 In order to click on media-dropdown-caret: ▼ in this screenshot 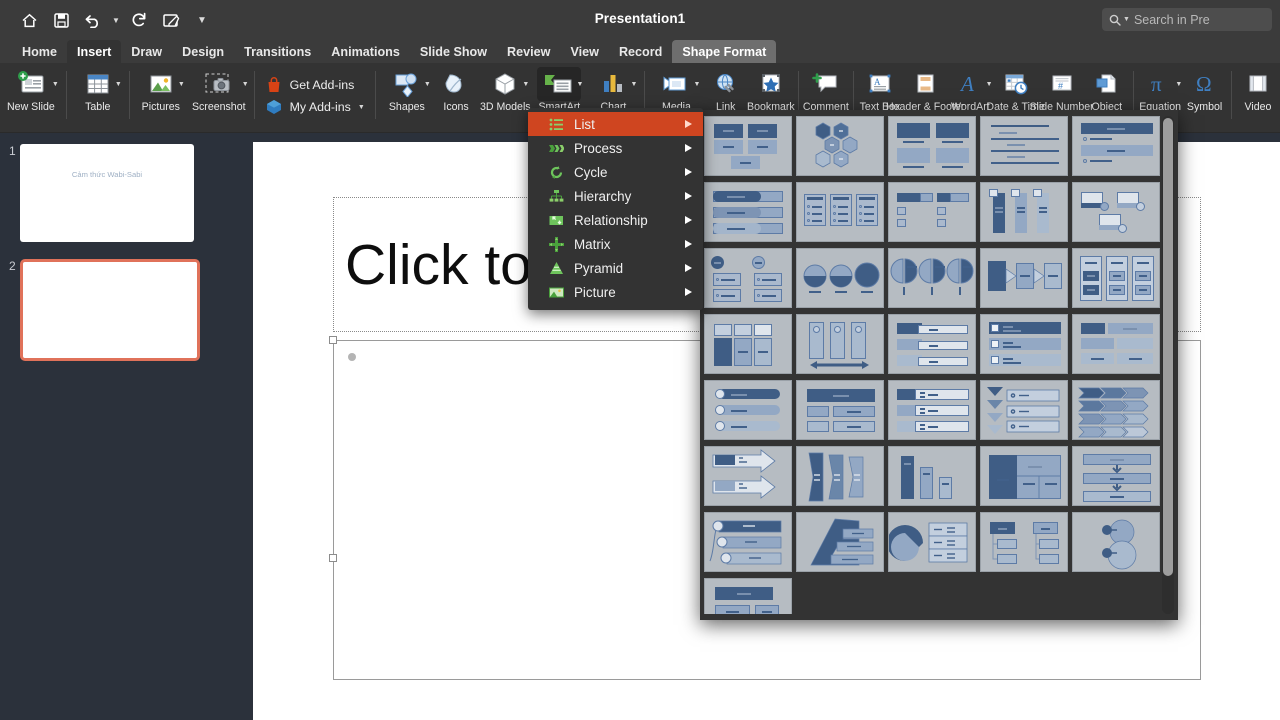, I will do `click(697, 84)`.